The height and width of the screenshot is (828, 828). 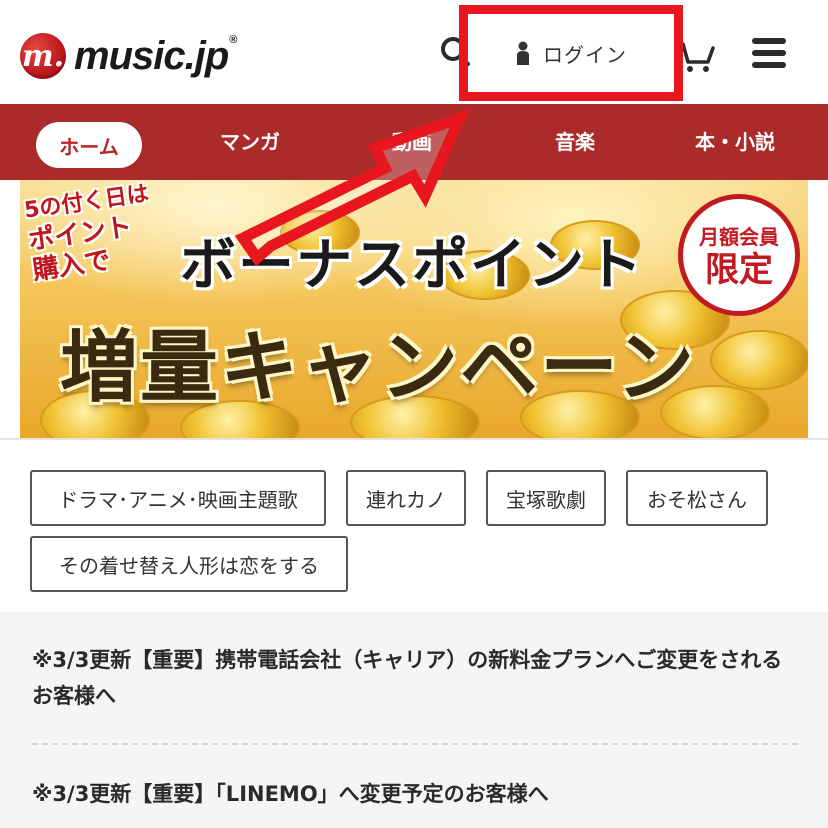 I want to click on hamburger-menu-icon, so click(x=769, y=55).